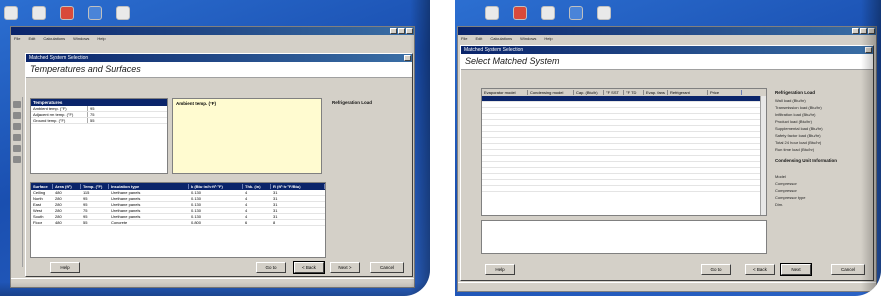 The height and width of the screenshot is (296, 881). I want to click on dialog-close-button, so click(407, 58).